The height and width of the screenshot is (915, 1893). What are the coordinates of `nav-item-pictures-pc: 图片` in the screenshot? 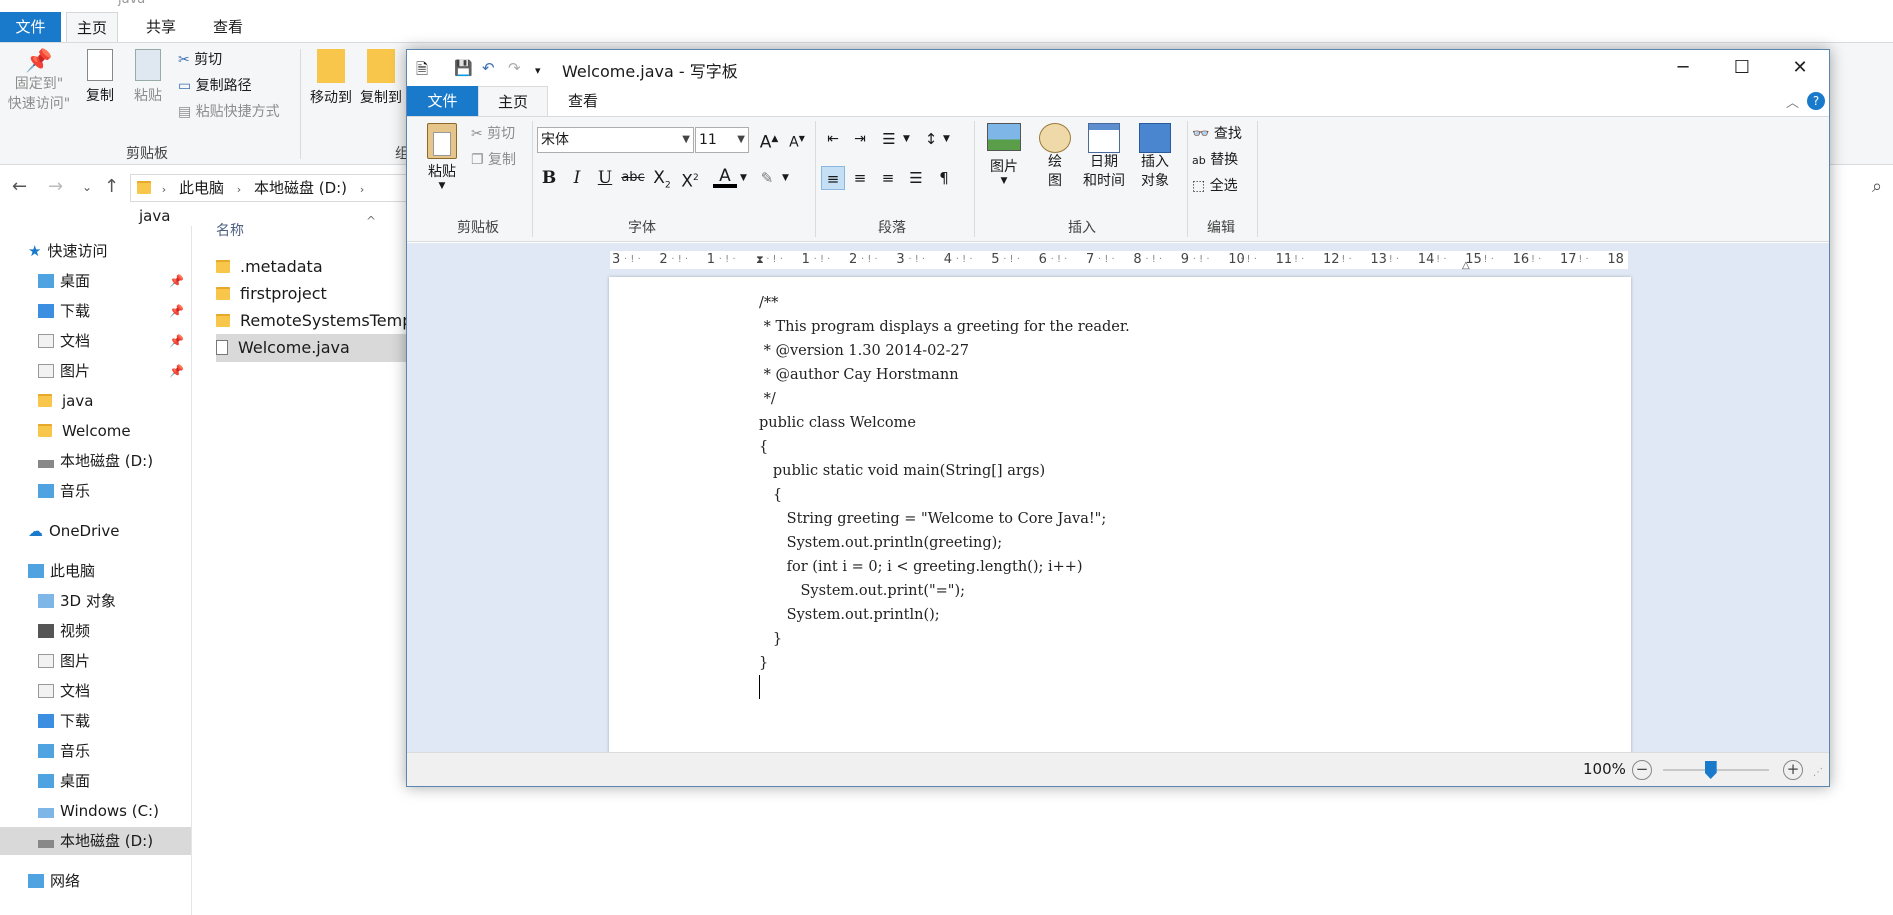 It's located at (64, 661).